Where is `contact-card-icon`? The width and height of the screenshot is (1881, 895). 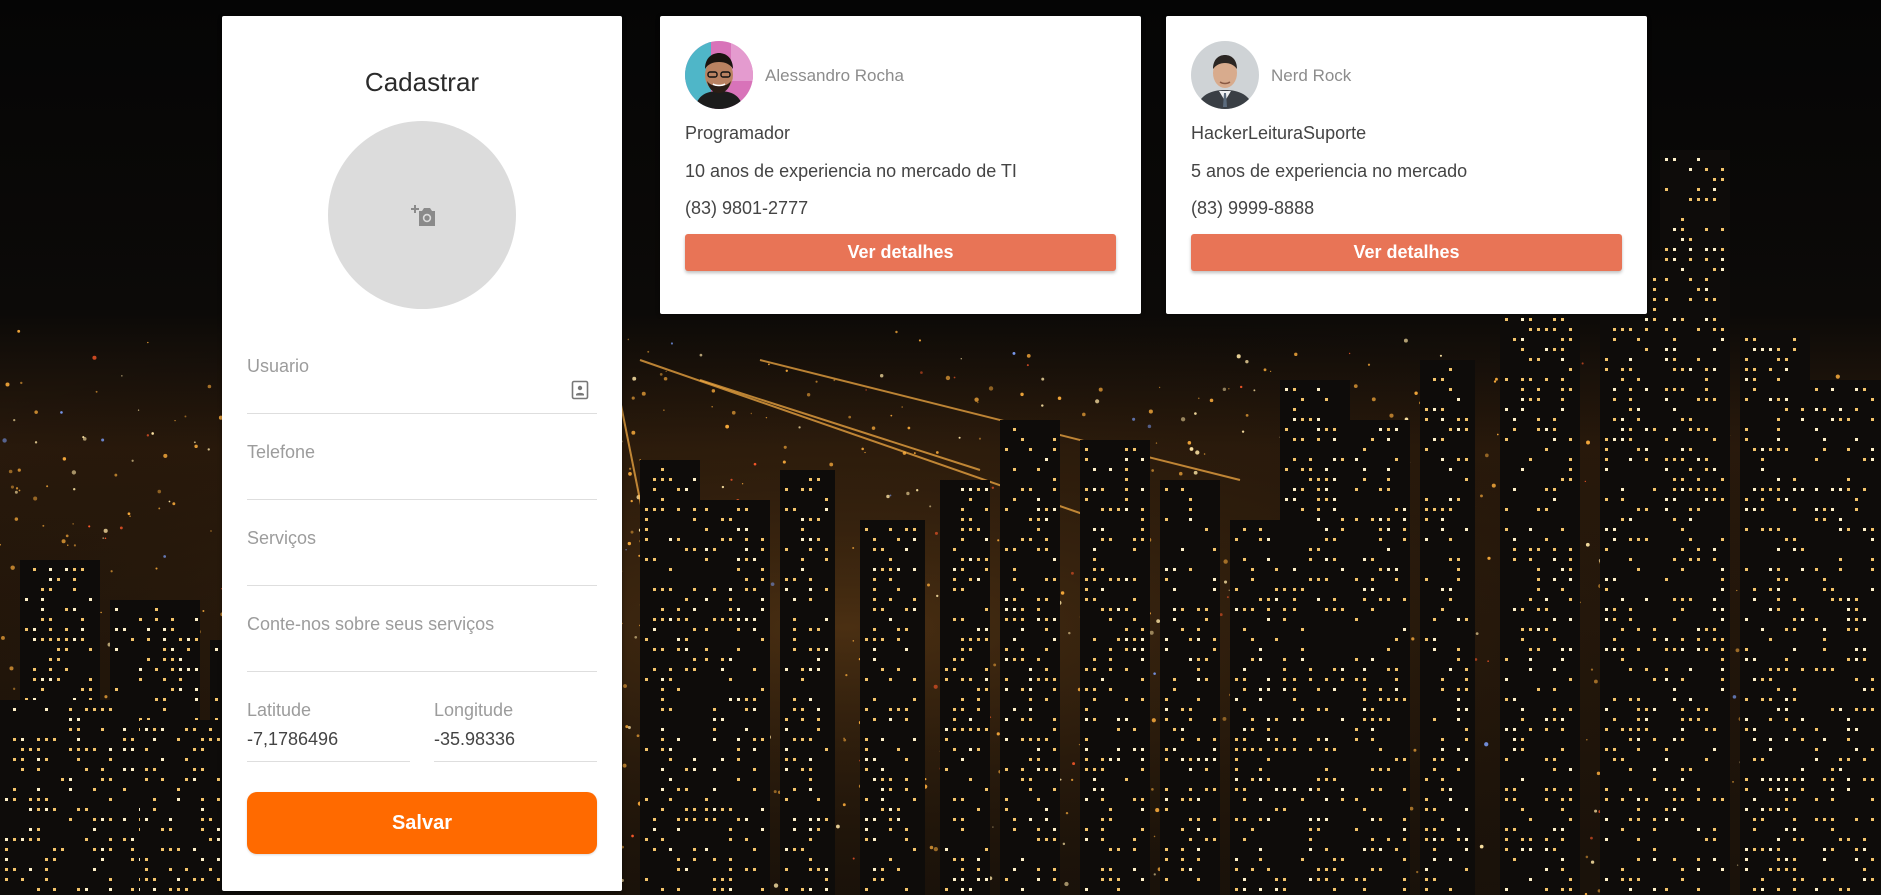 contact-card-icon is located at coordinates (580, 390).